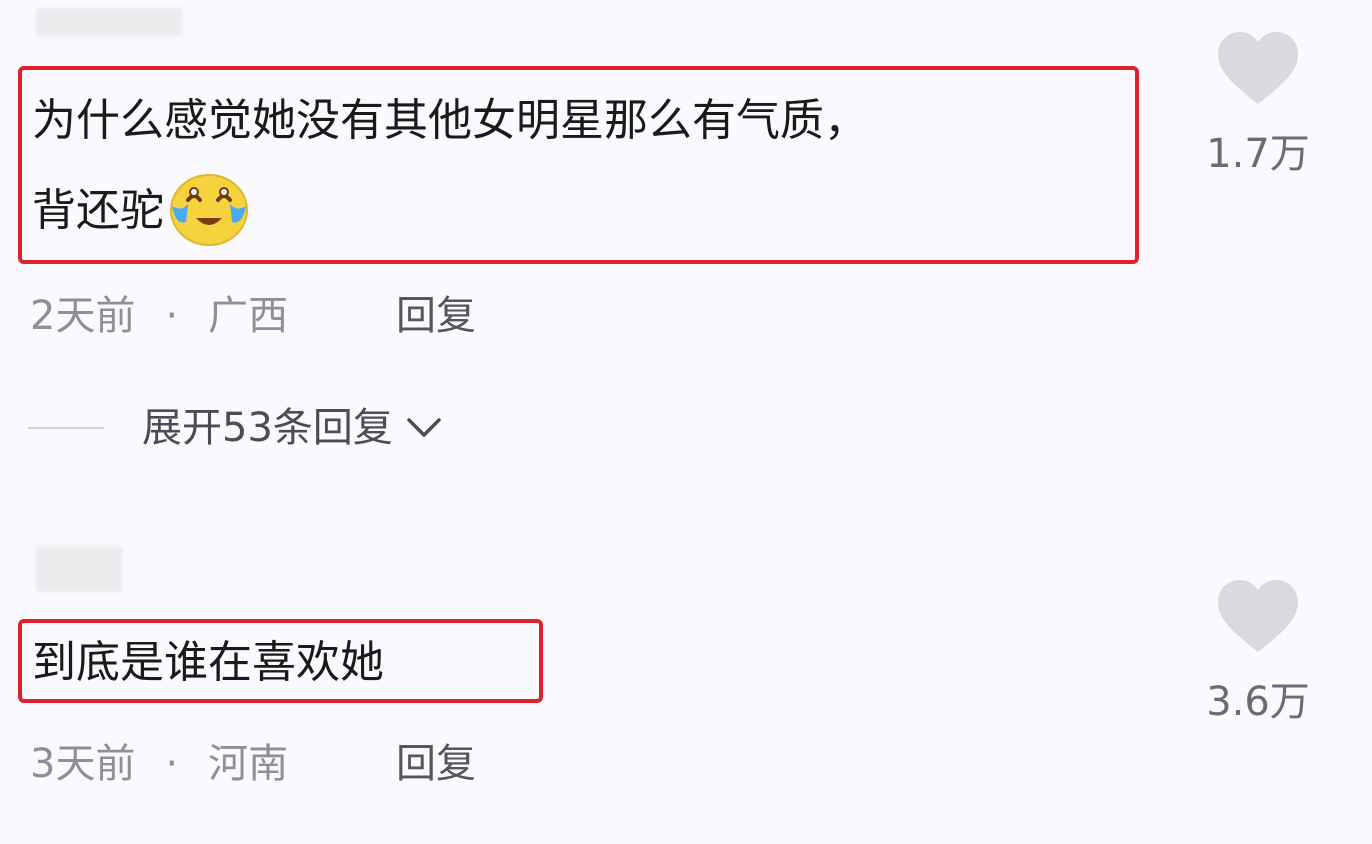 This screenshot has width=1372, height=844. I want to click on comment-text-line: 到底是谁在喜欢她, so click(208, 662).